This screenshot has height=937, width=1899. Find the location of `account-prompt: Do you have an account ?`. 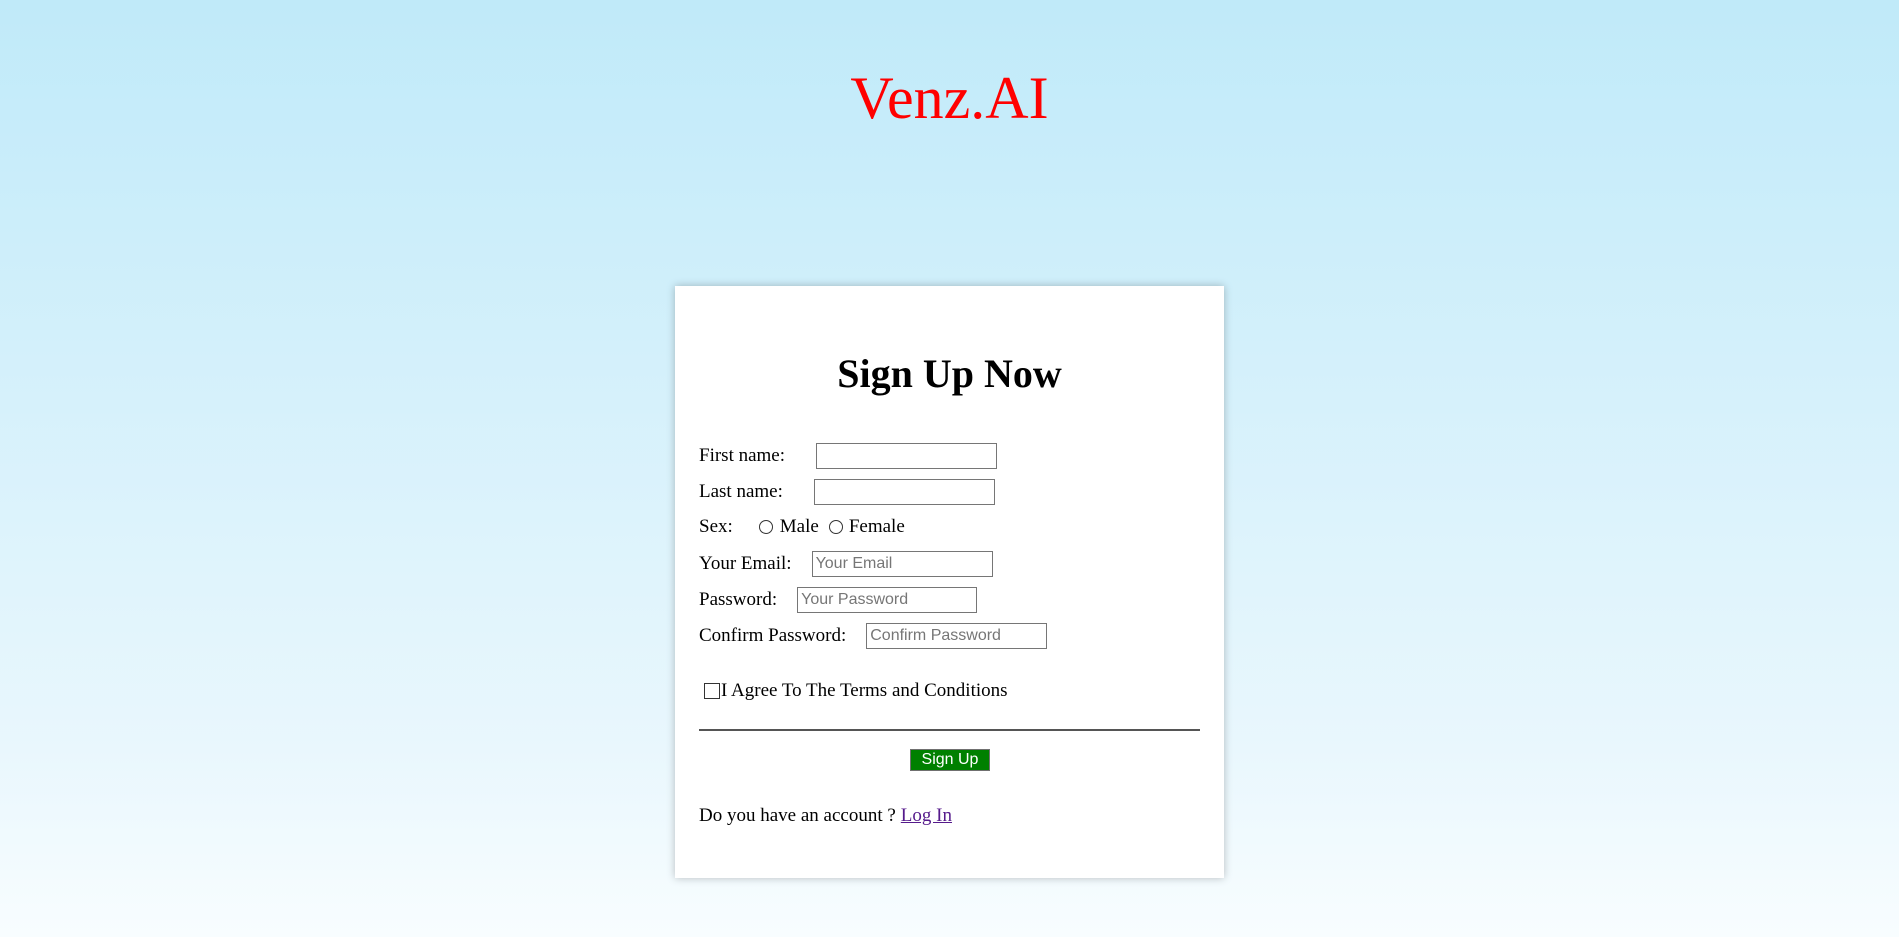

account-prompt: Do you have an account ? is located at coordinates (797, 815).